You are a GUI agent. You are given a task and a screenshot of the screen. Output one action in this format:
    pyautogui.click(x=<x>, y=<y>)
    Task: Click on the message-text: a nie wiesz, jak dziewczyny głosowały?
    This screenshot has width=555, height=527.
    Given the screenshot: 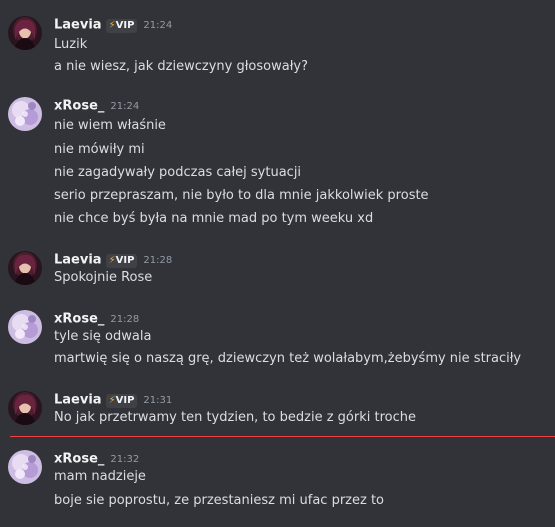 What is the action you would take?
    pyautogui.click(x=181, y=66)
    